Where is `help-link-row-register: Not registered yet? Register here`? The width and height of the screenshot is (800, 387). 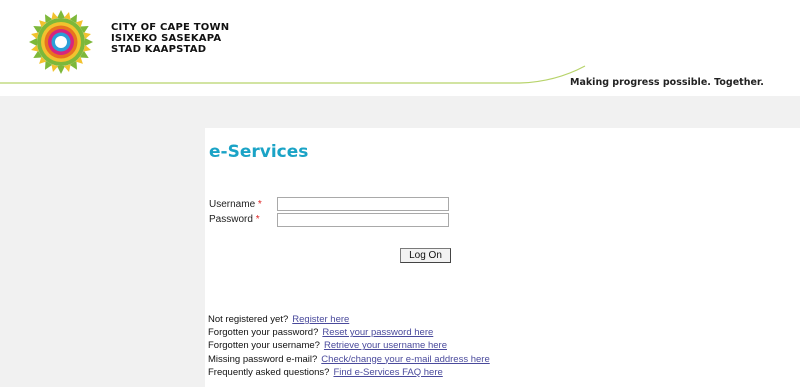
help-link-row-register: Not registered yet? Register here is located at coordinates (349, 319).